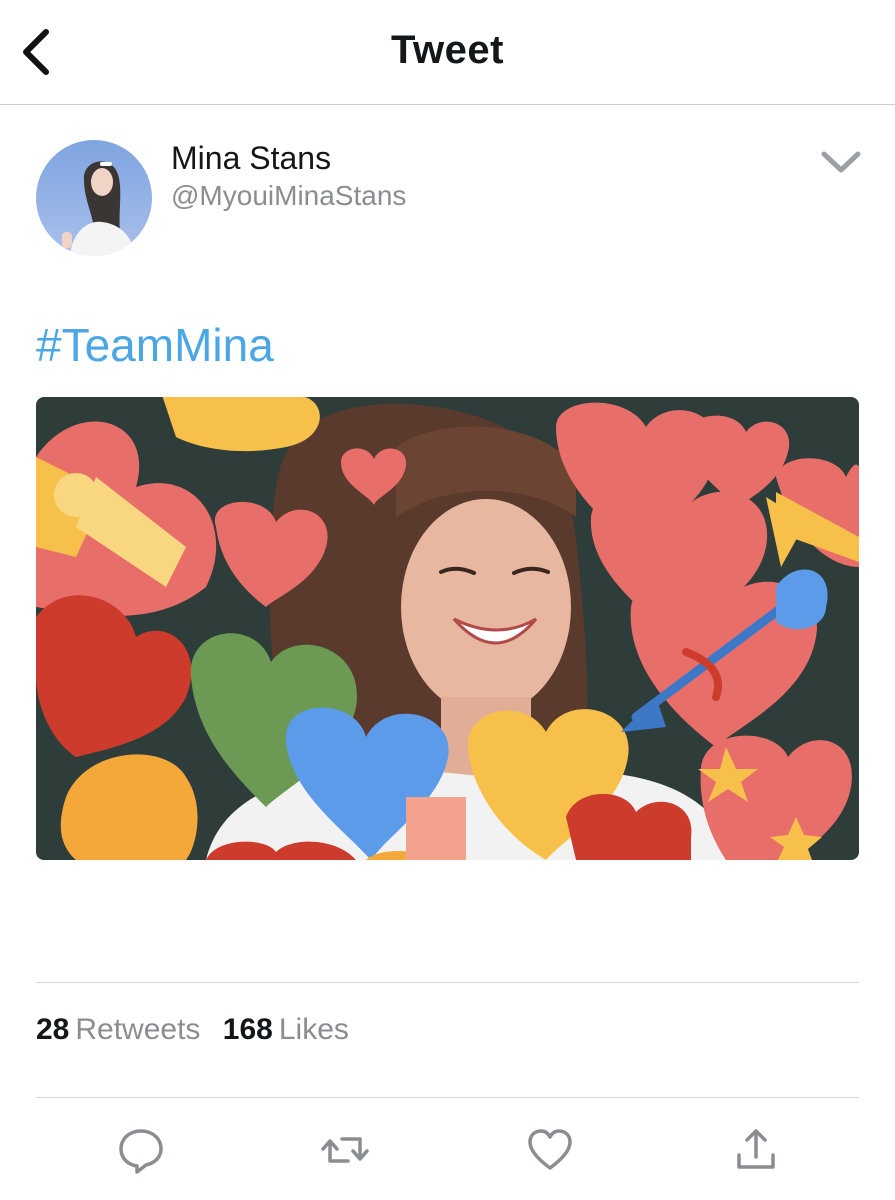  I want to click on chevron-down-icon, so click(841, 162).